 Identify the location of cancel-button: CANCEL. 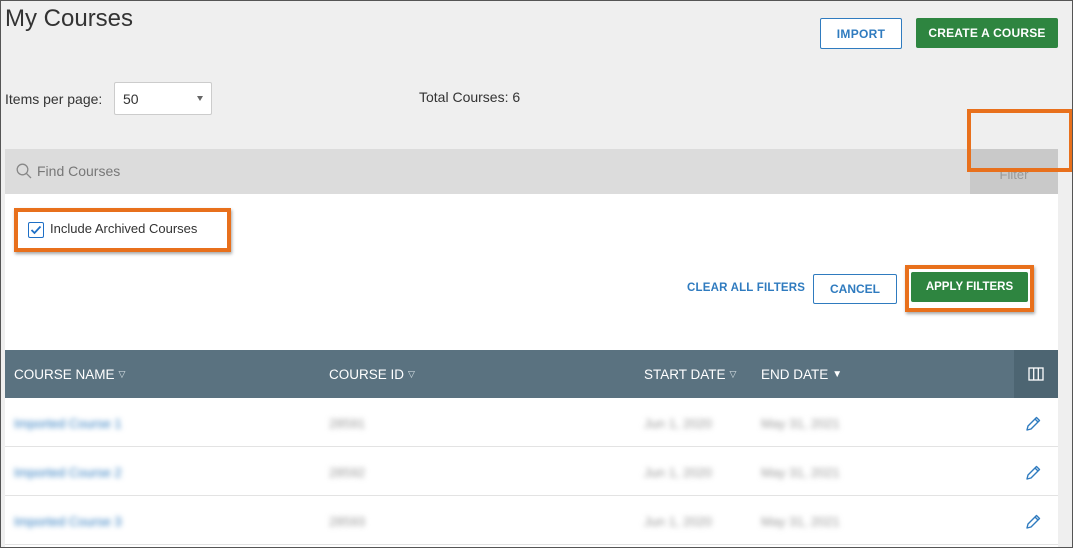
(855, 289).